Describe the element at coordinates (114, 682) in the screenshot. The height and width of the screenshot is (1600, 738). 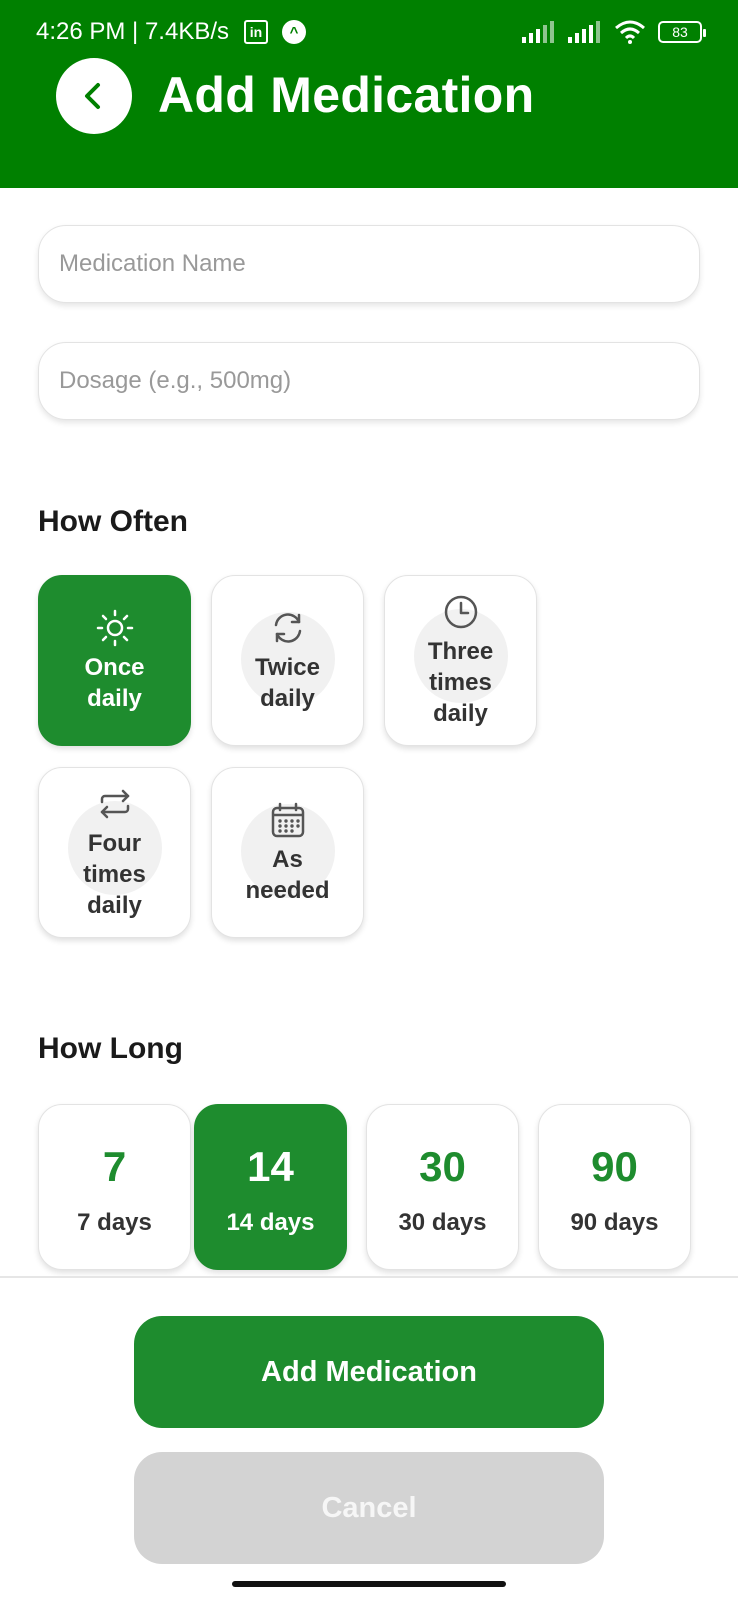
I see `frequency-label: Once daily` at that location.